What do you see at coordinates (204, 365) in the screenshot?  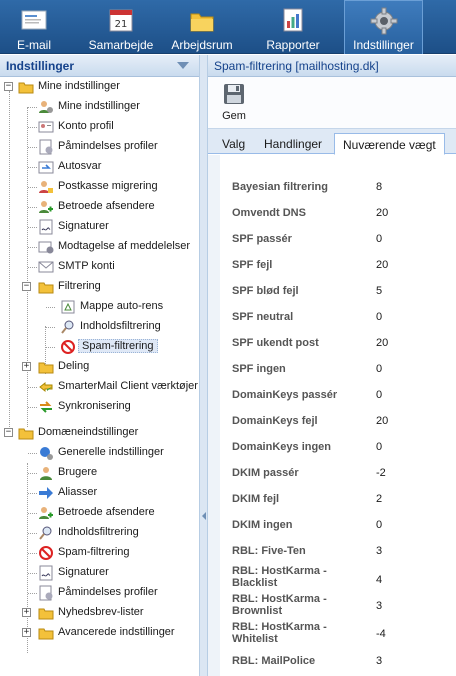 I see `panel-splitter` at bounding box center [204, 365].